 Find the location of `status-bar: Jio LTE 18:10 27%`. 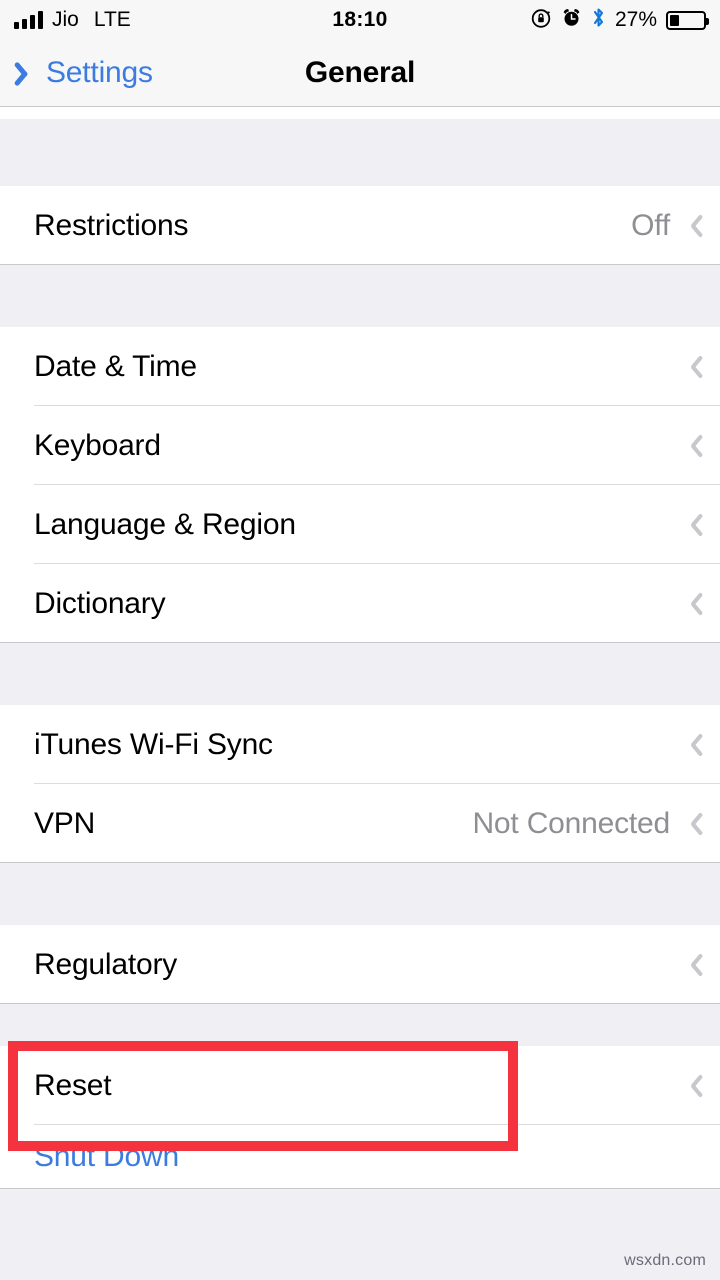

status-bar: Jio LTE 18:10 27% is located at coordinates (360, 20).